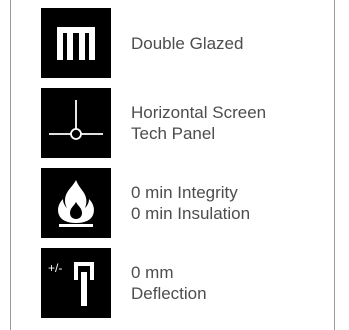 This screenshot has height=330, width=349. I want to click on spec-text: 0 mm Deflection, so click(240, 283).